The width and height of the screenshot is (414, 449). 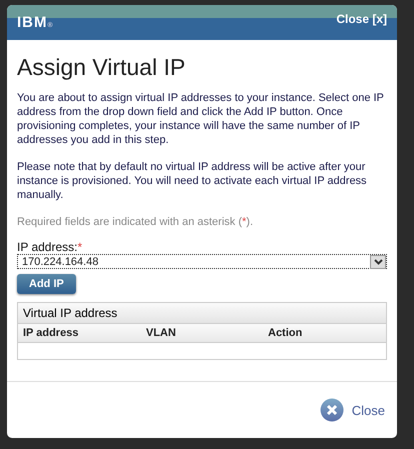 I want to click on column-header: Action, so click(x=286, y=333).